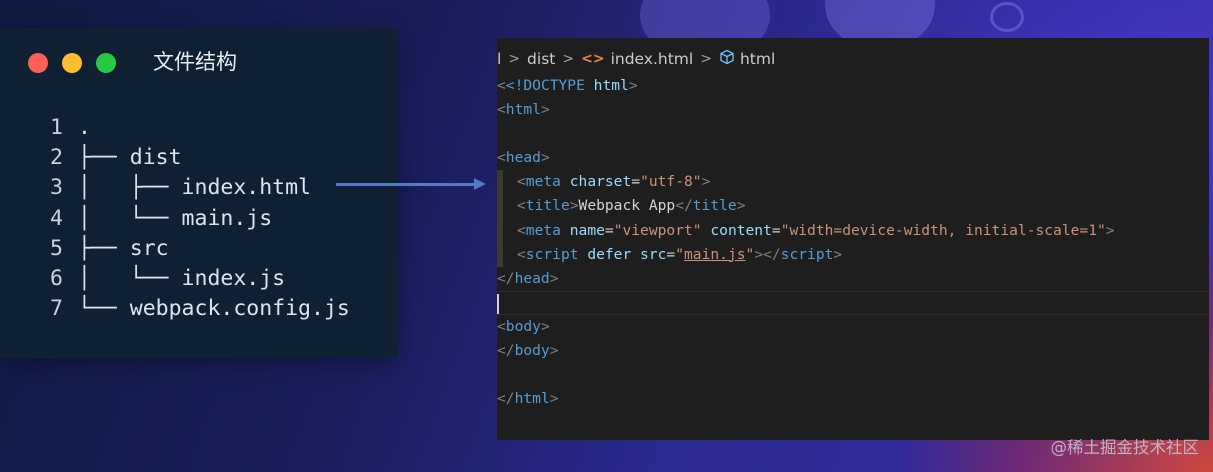  What do you see at coordinates (56, 218) in the screenshot?
I see `line-number: 4` at bounding box center [56, 218].